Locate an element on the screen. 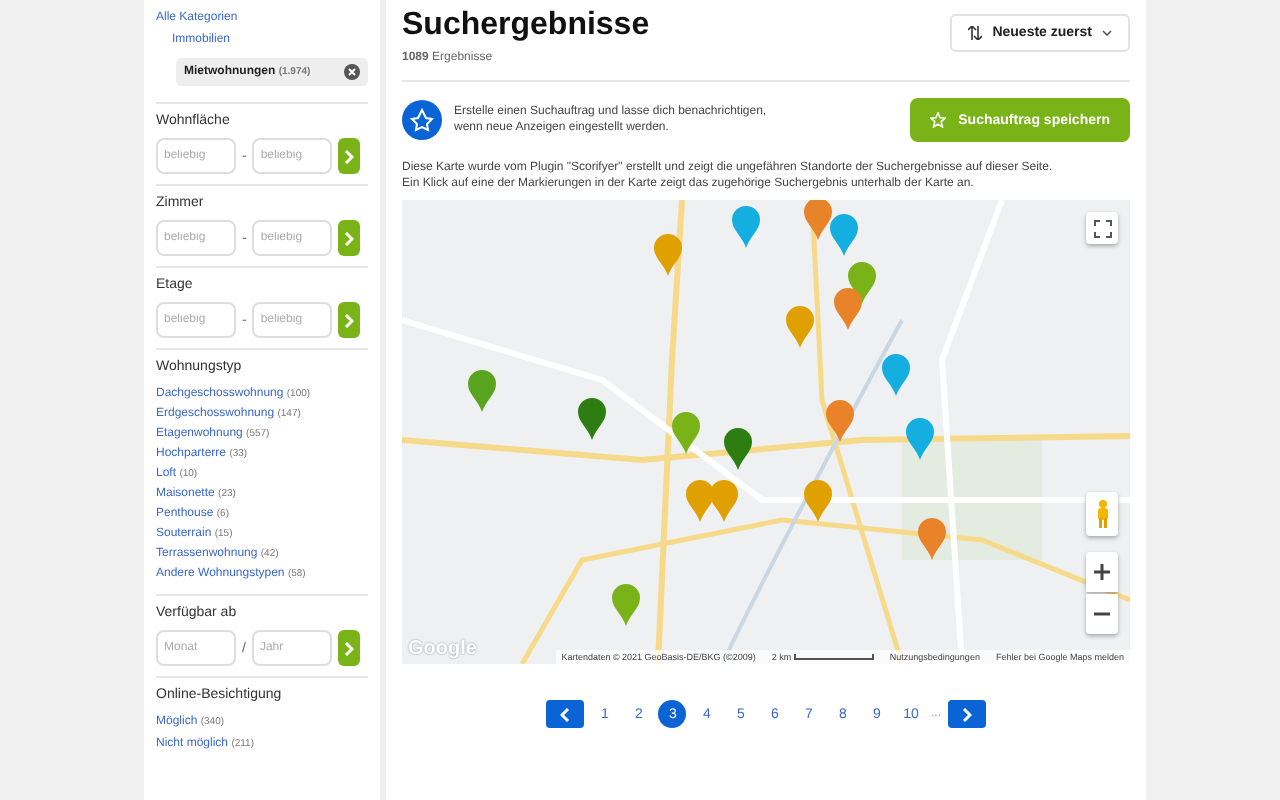 This screenshot has width=1280, height=800. fullscreen-button is located at coordinates (1102, 228).